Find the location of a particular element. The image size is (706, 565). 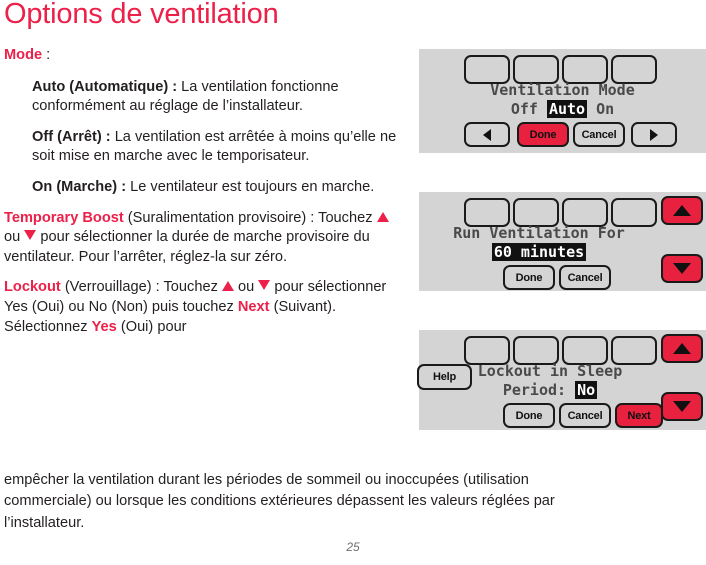

temporary-boost-term: Temporary Boost is located at coordinates (64, 217).